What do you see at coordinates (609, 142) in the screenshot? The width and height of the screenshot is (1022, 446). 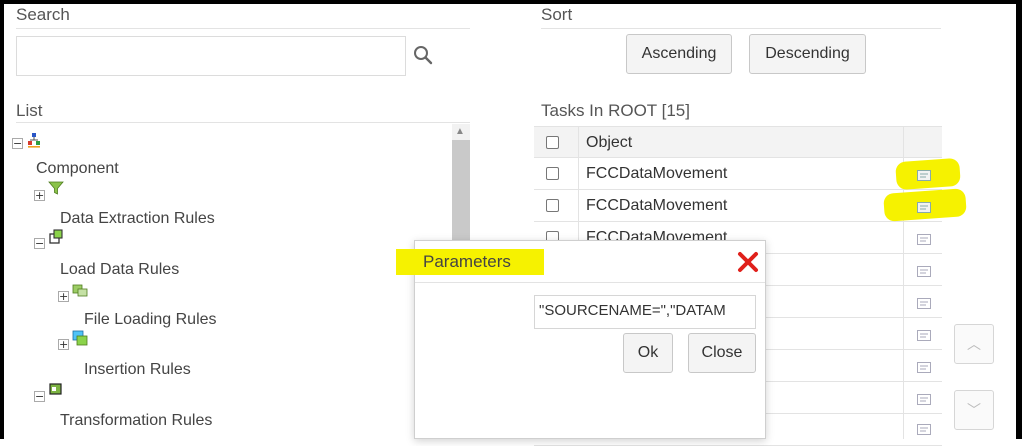 I see `column-header-object: Object` at bounding box center [609, 142].